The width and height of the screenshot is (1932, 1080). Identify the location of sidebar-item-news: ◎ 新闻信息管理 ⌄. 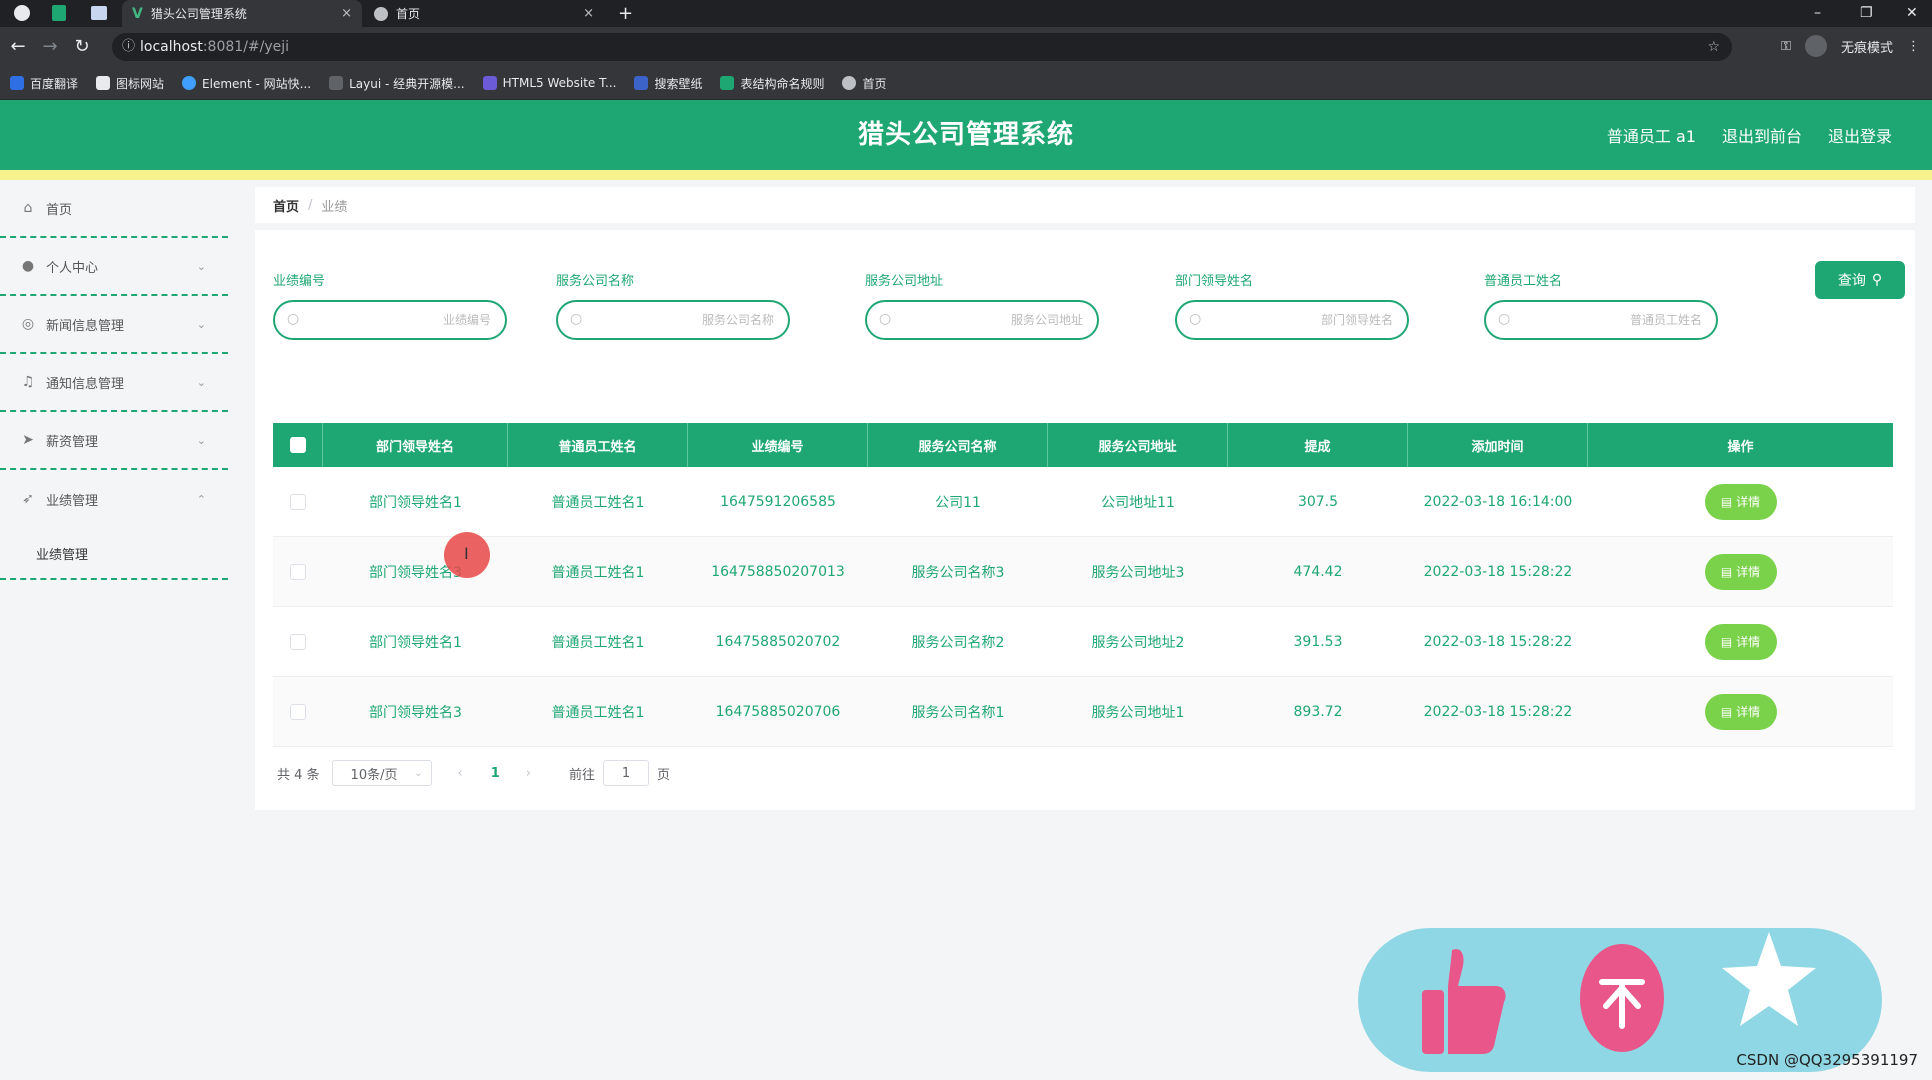
(114, 325).